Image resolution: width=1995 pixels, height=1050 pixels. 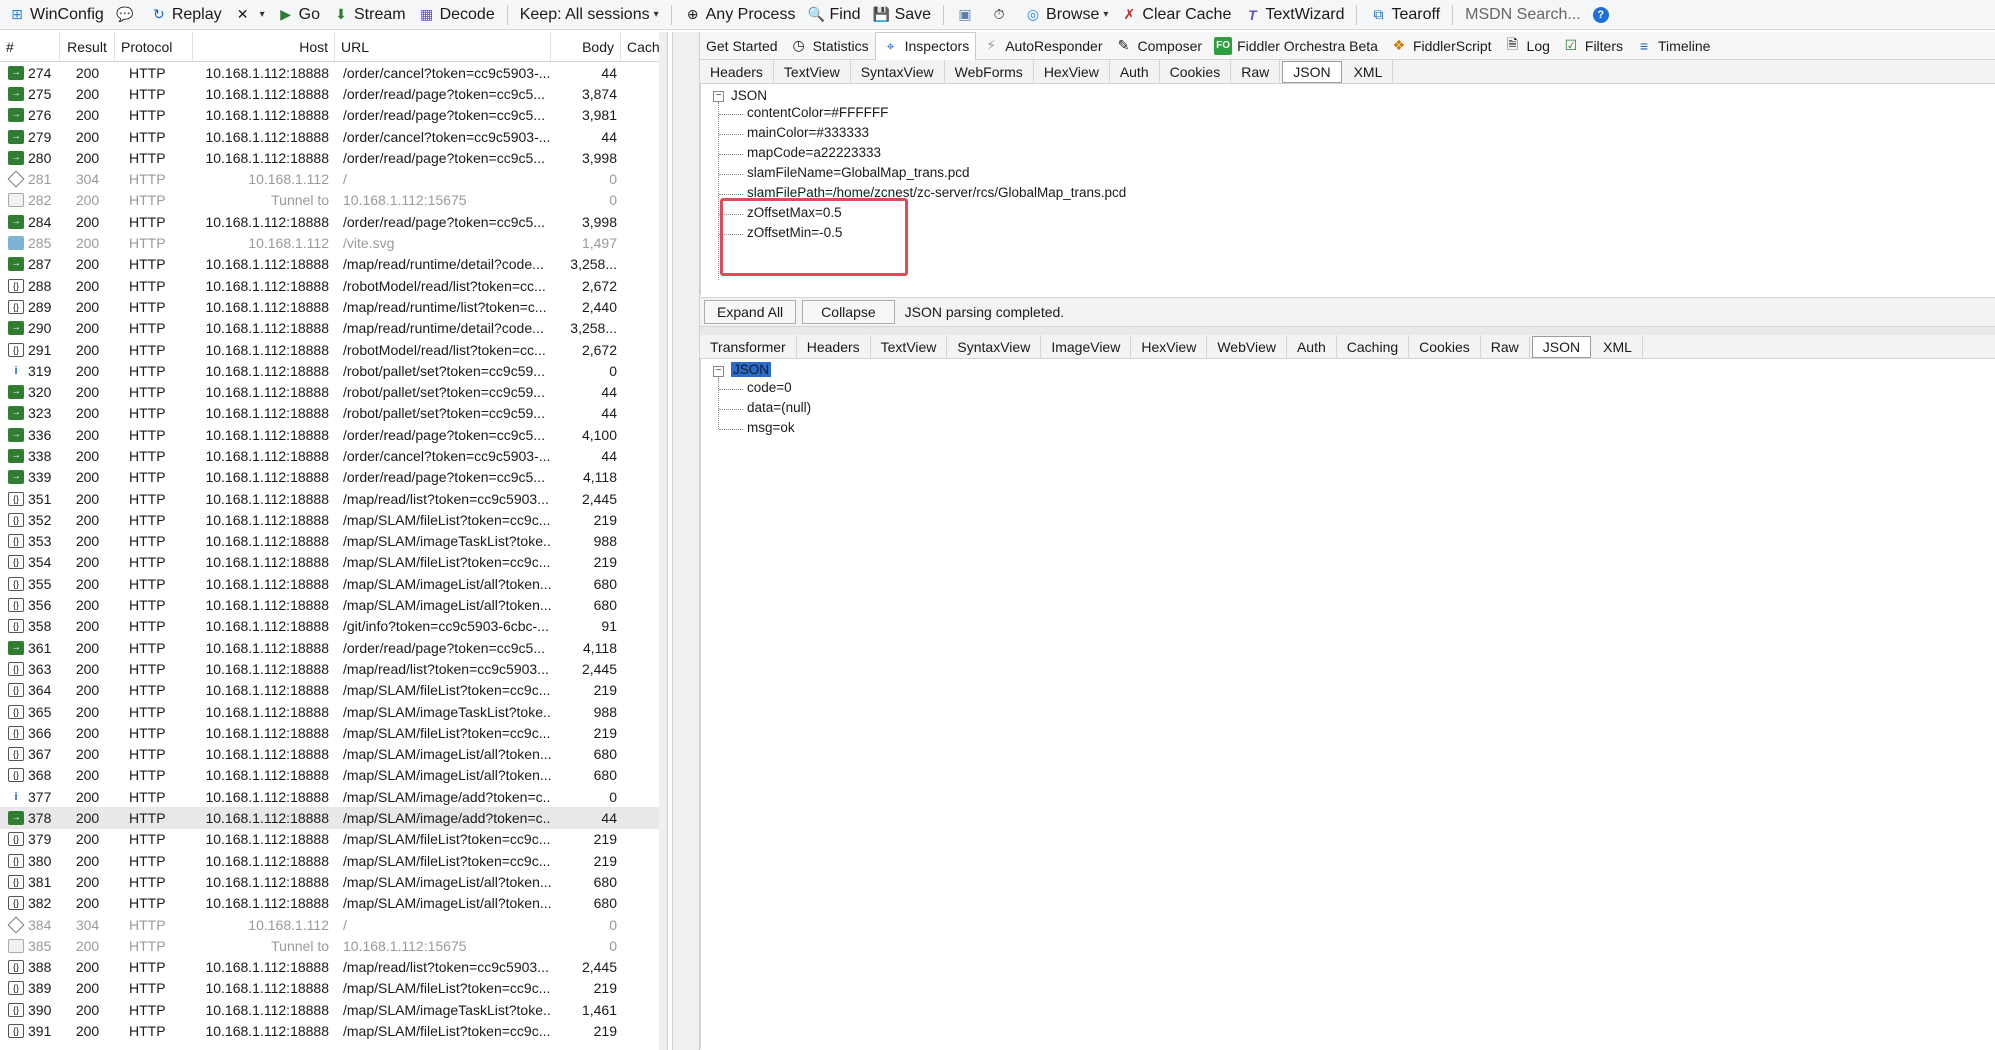 I want to click on timer-button: ⏱, so click(x=1001, y=15).